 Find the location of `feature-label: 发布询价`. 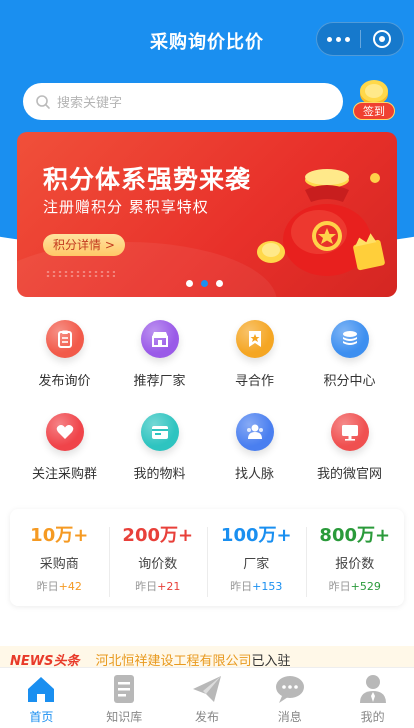

feature-label: 发布询价 is located at coordinates (64, 381).